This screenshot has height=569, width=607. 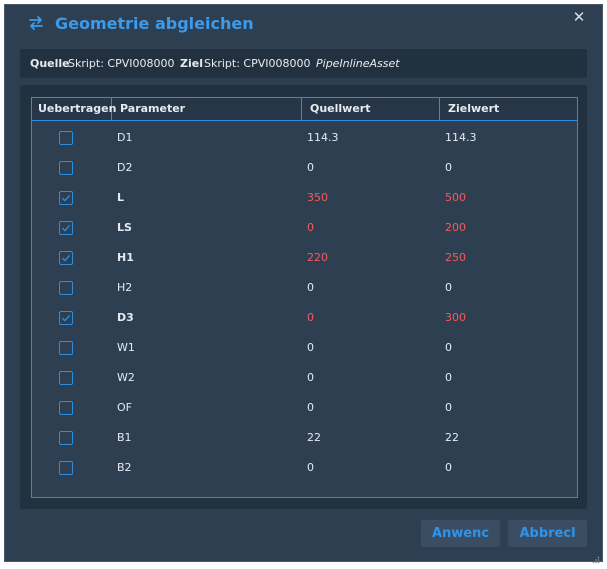 I want to click on table-row: L 350 500, so click(x=304, y=198).